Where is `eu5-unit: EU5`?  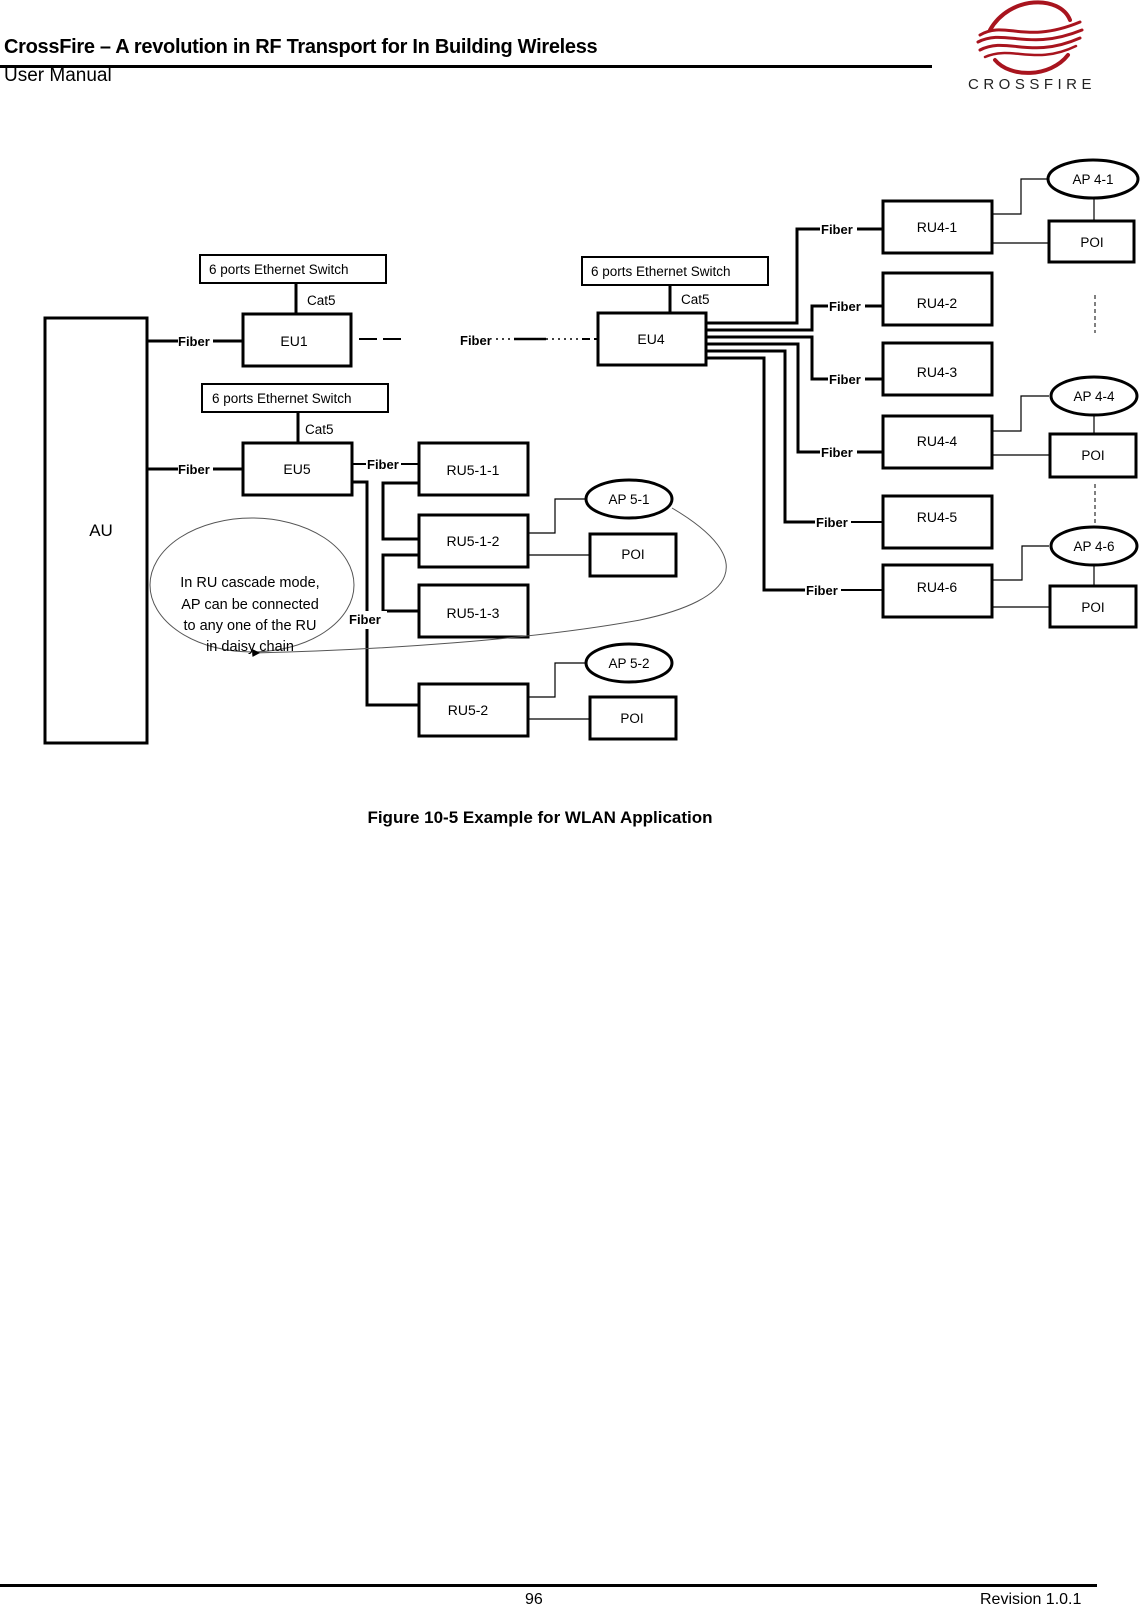
eu5-unit: EU5 is located at coordinates (297, 469).